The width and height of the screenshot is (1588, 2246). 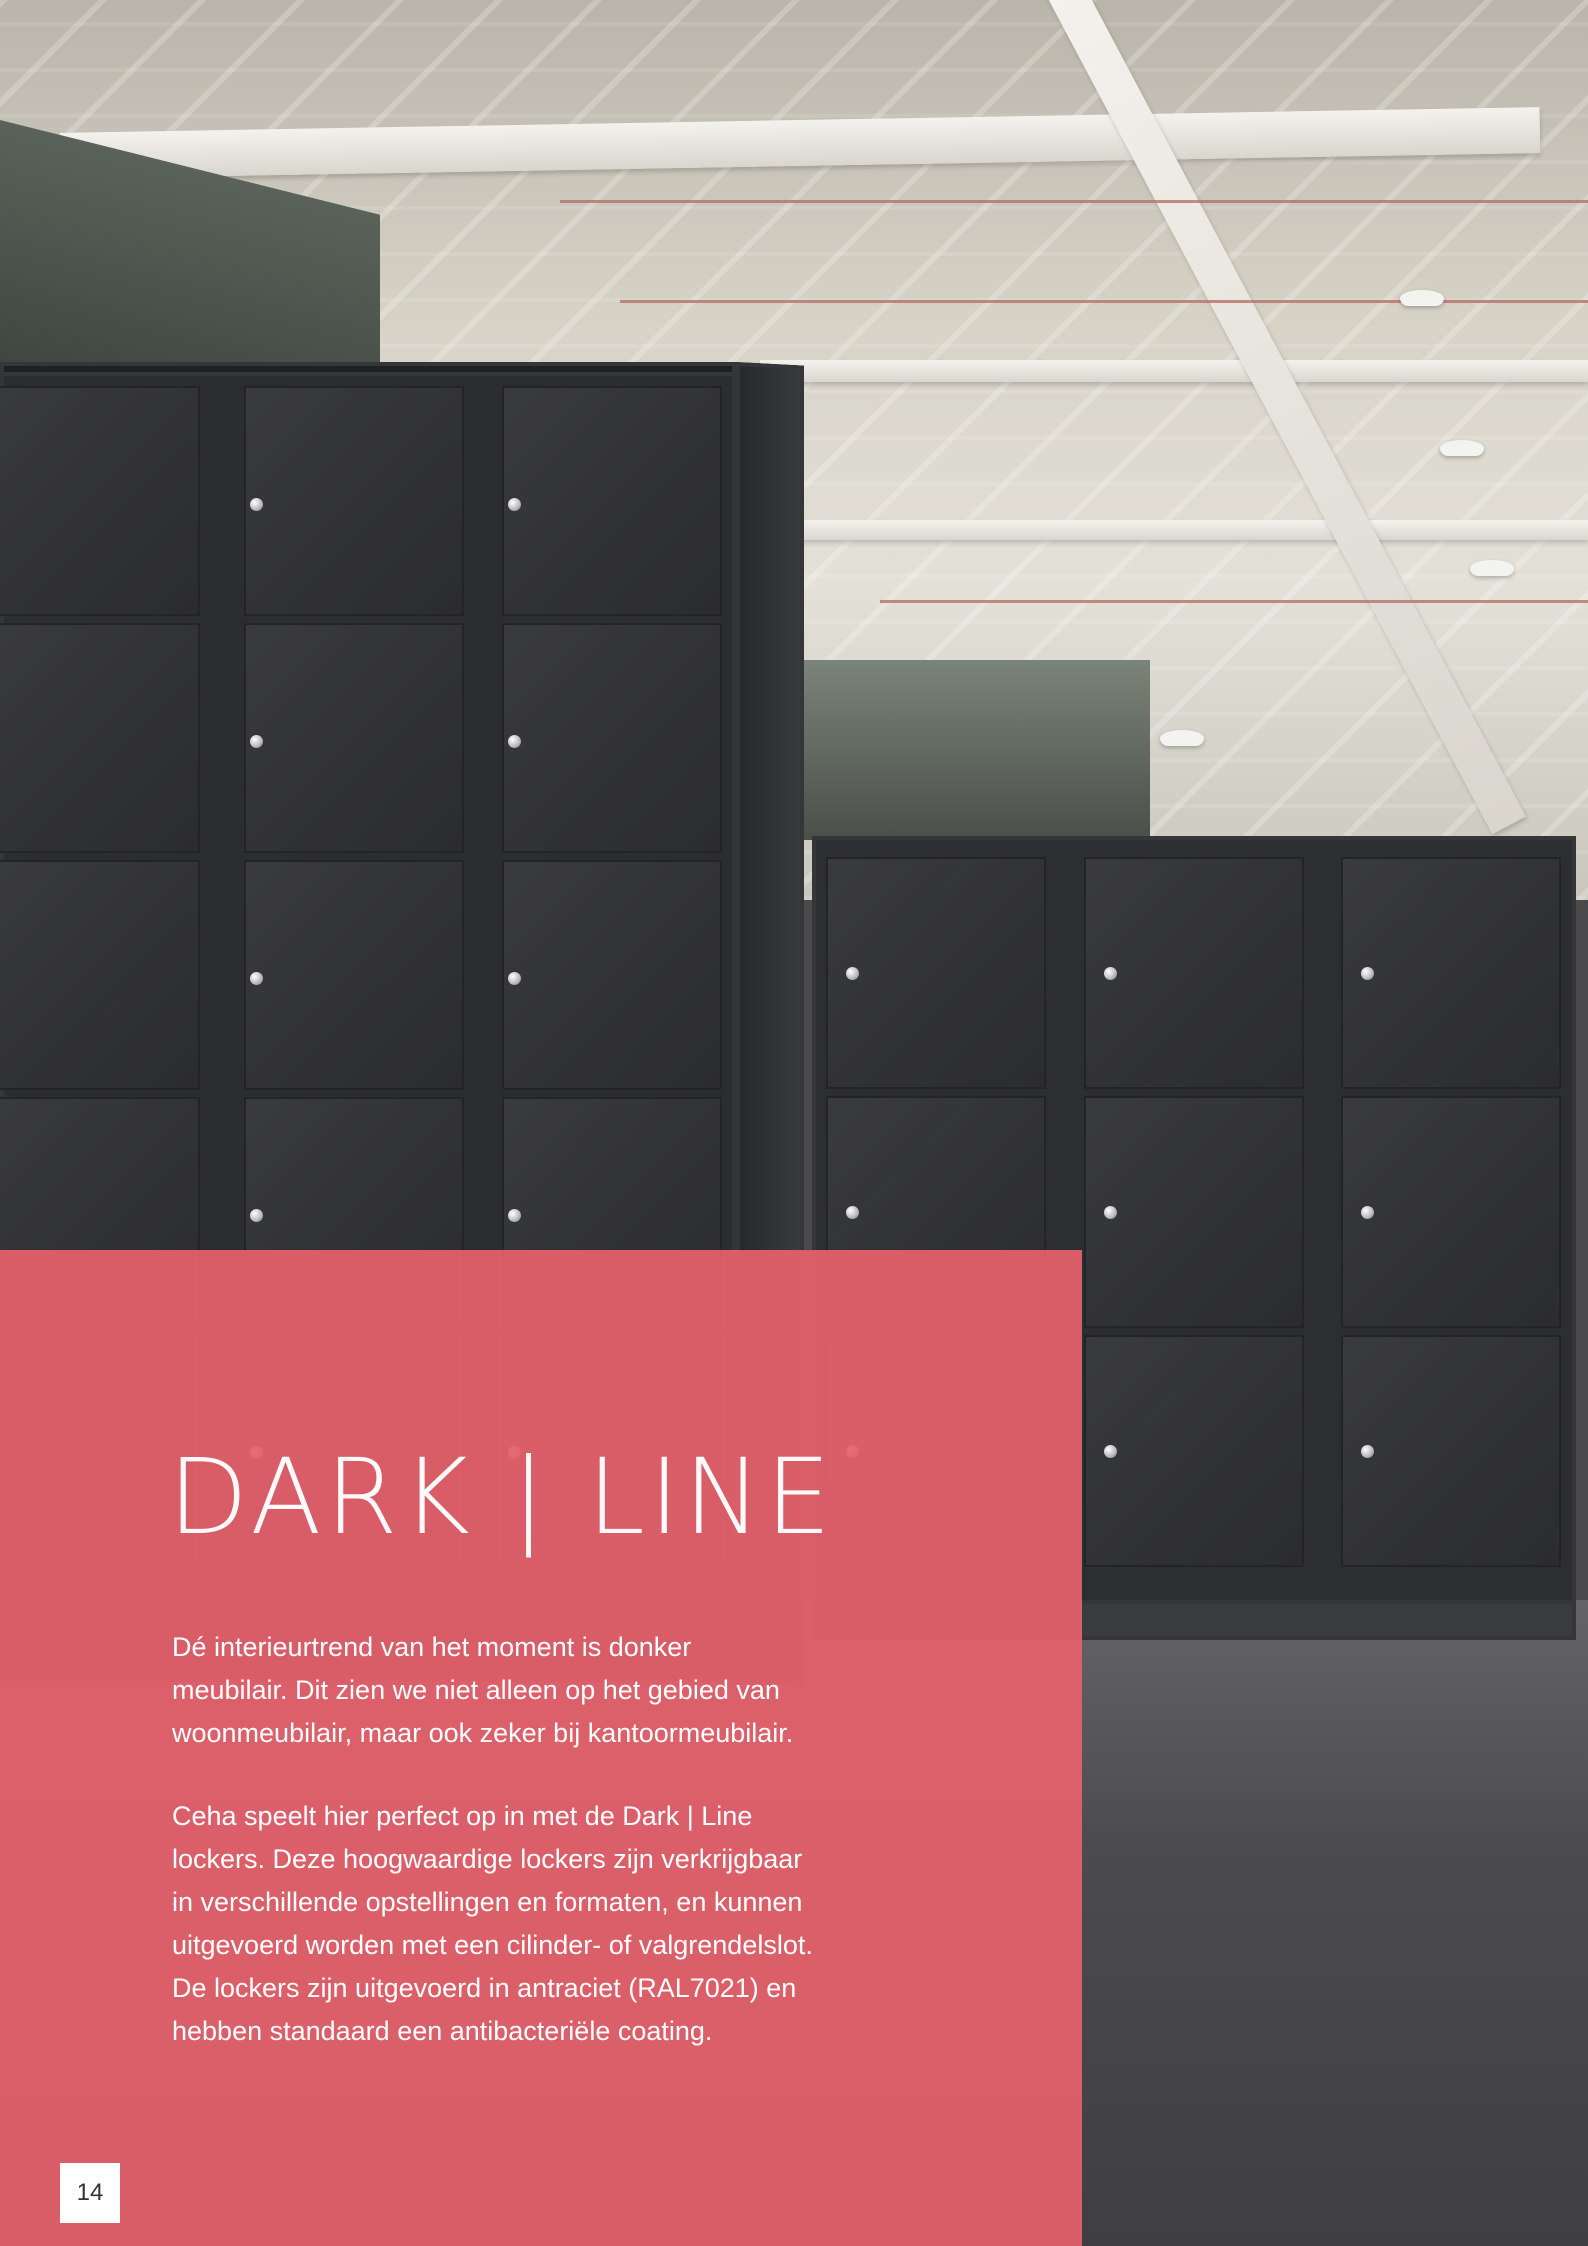 What do you see at coordinates (502, 1497) in the screenshot?
I see `page-title: DARK | LINE` at bounding box center [502, 1497].